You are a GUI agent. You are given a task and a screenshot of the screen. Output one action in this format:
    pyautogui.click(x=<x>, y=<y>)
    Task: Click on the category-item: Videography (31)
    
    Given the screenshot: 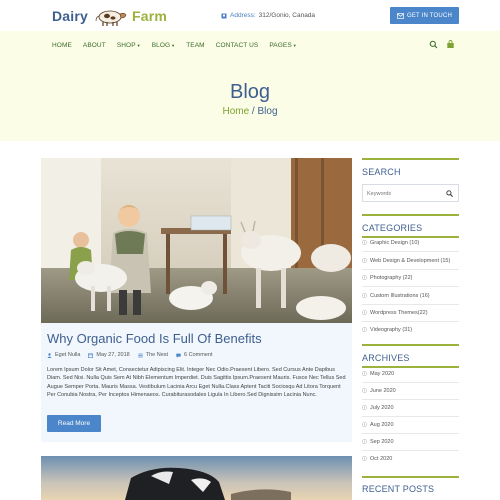 What is the action you would take?
    pyautogui.click(x=410, y=329)
    